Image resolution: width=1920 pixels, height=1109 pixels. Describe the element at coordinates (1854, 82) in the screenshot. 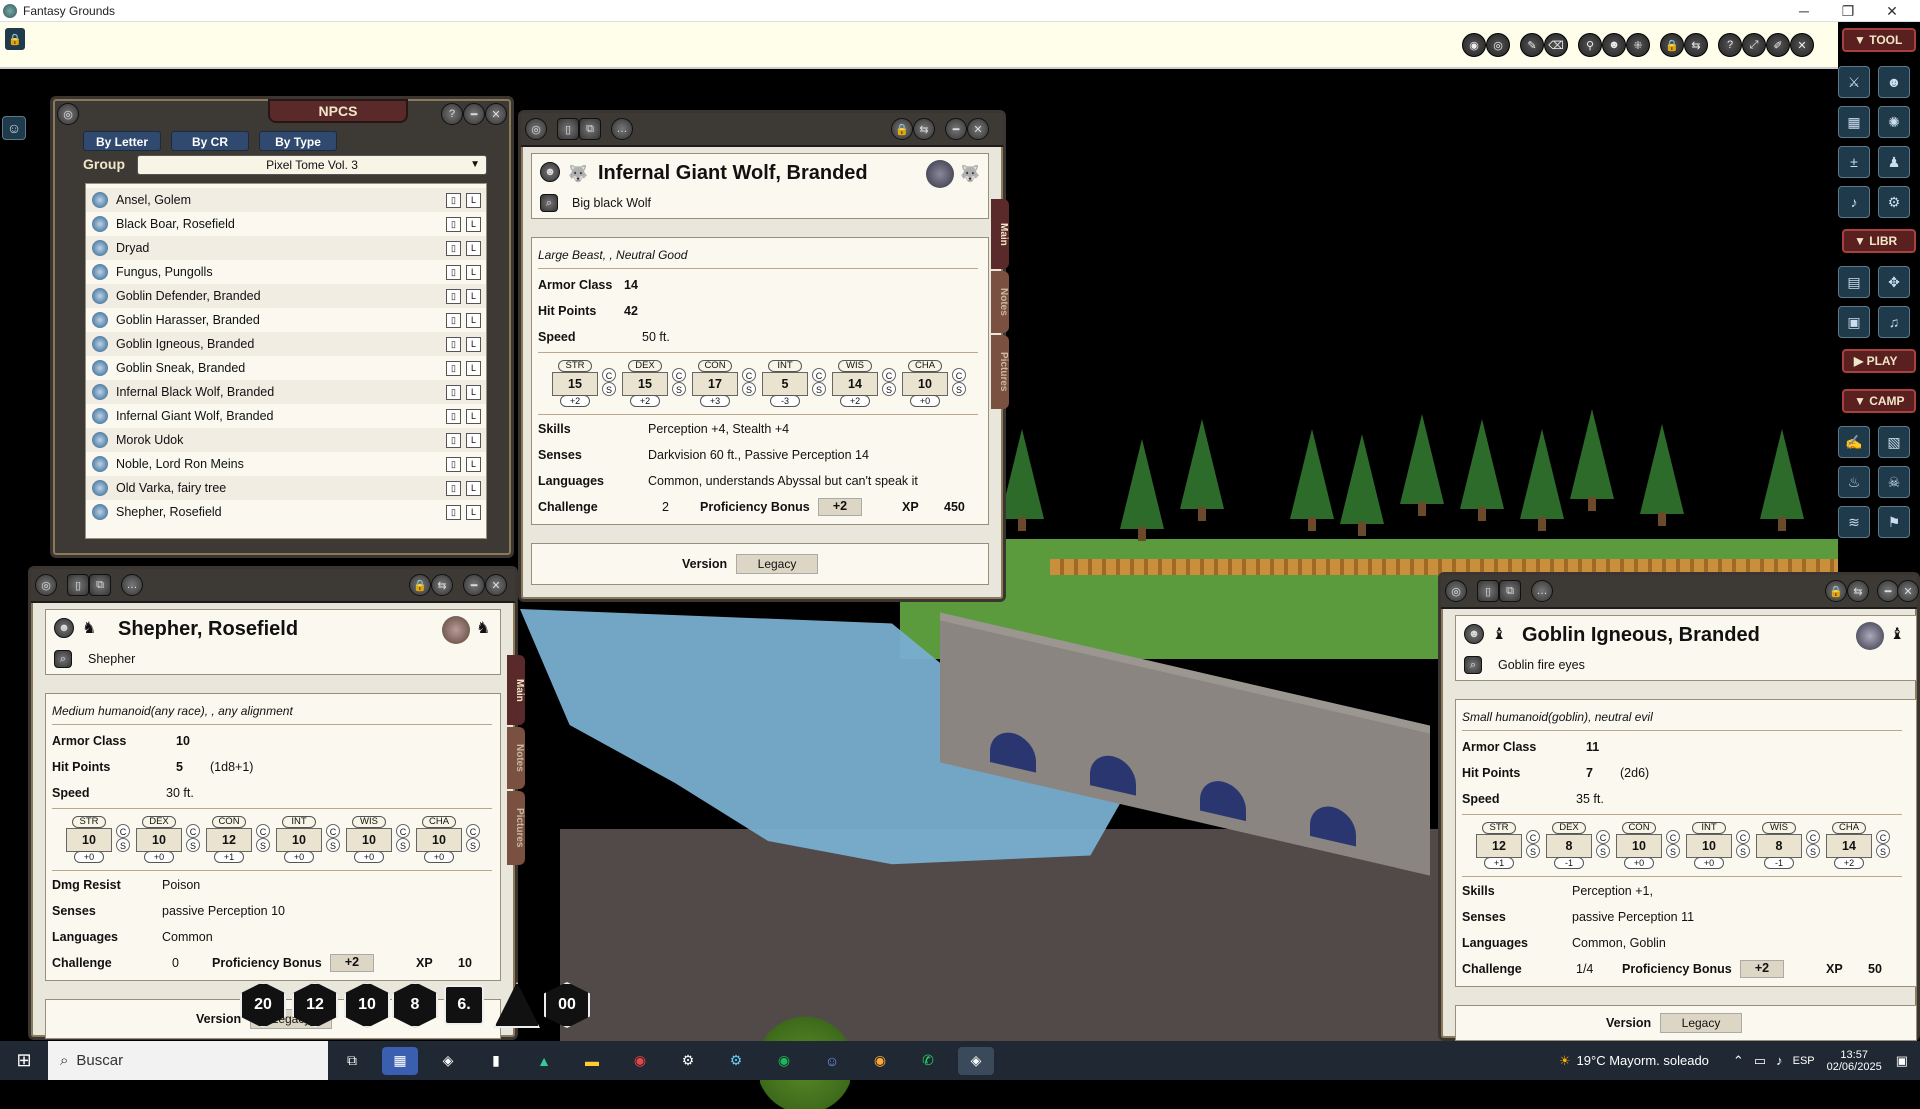

I see `combat-icon: ⚔` at that location.